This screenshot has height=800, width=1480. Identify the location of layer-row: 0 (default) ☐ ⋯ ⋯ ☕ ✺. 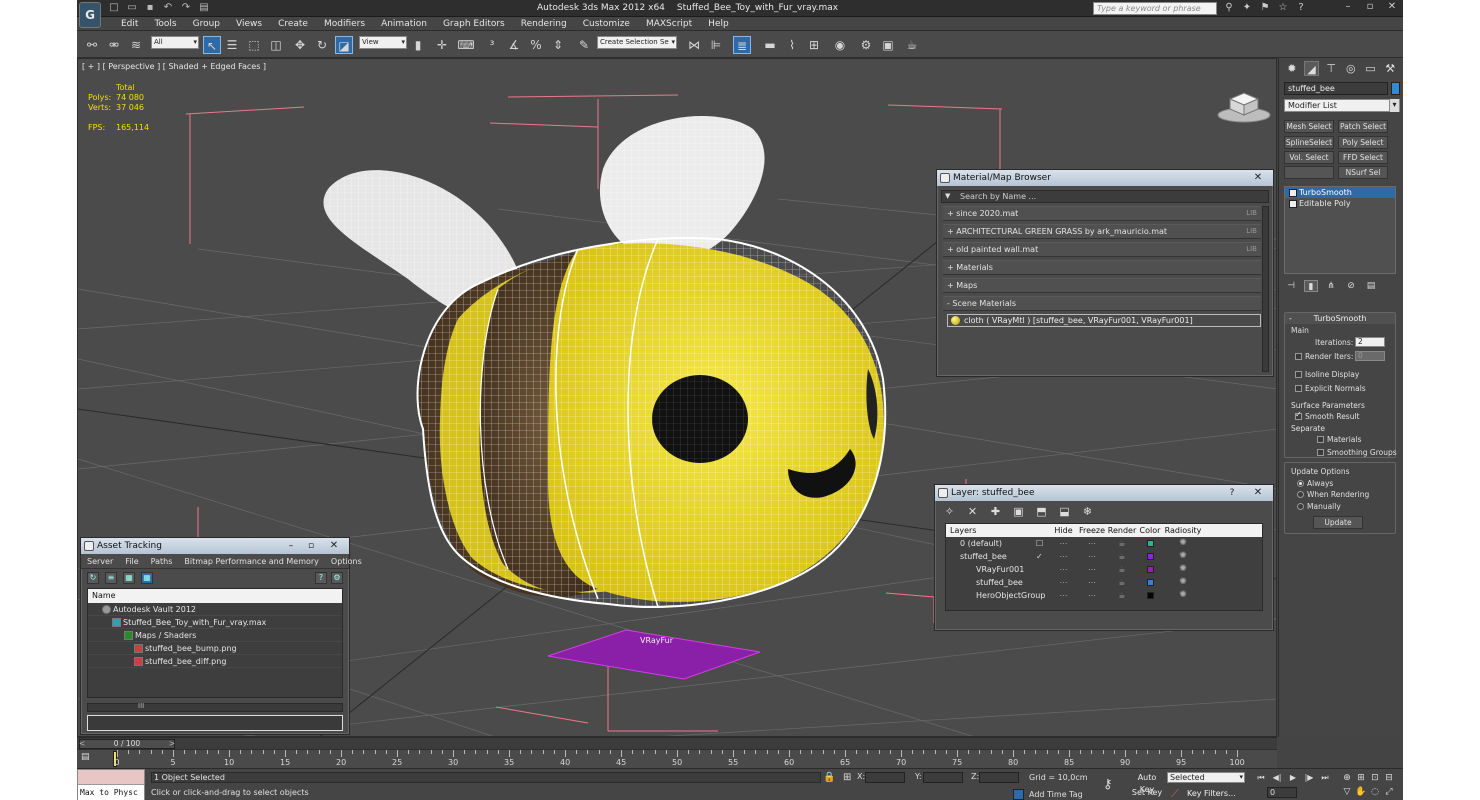
(1104, 543).